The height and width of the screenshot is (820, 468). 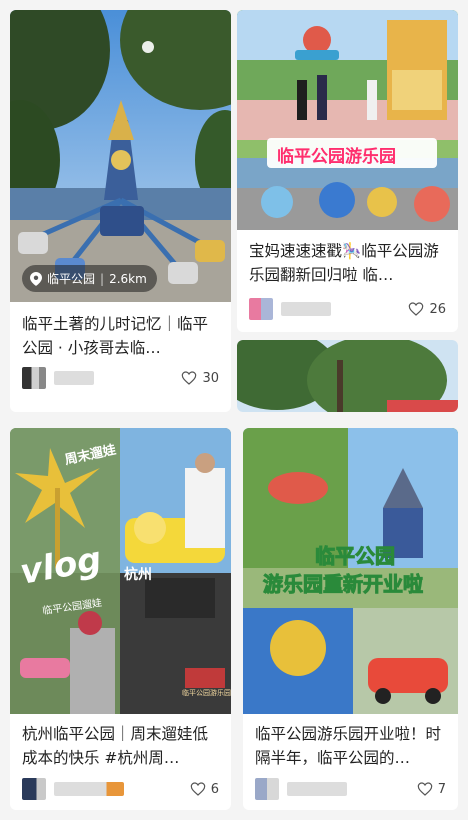 What do you see at coordinates (343, 584) in the screenshot?
I see `overlay-line2: 游乐园重新开业啦` at bounding box center [343, 584].